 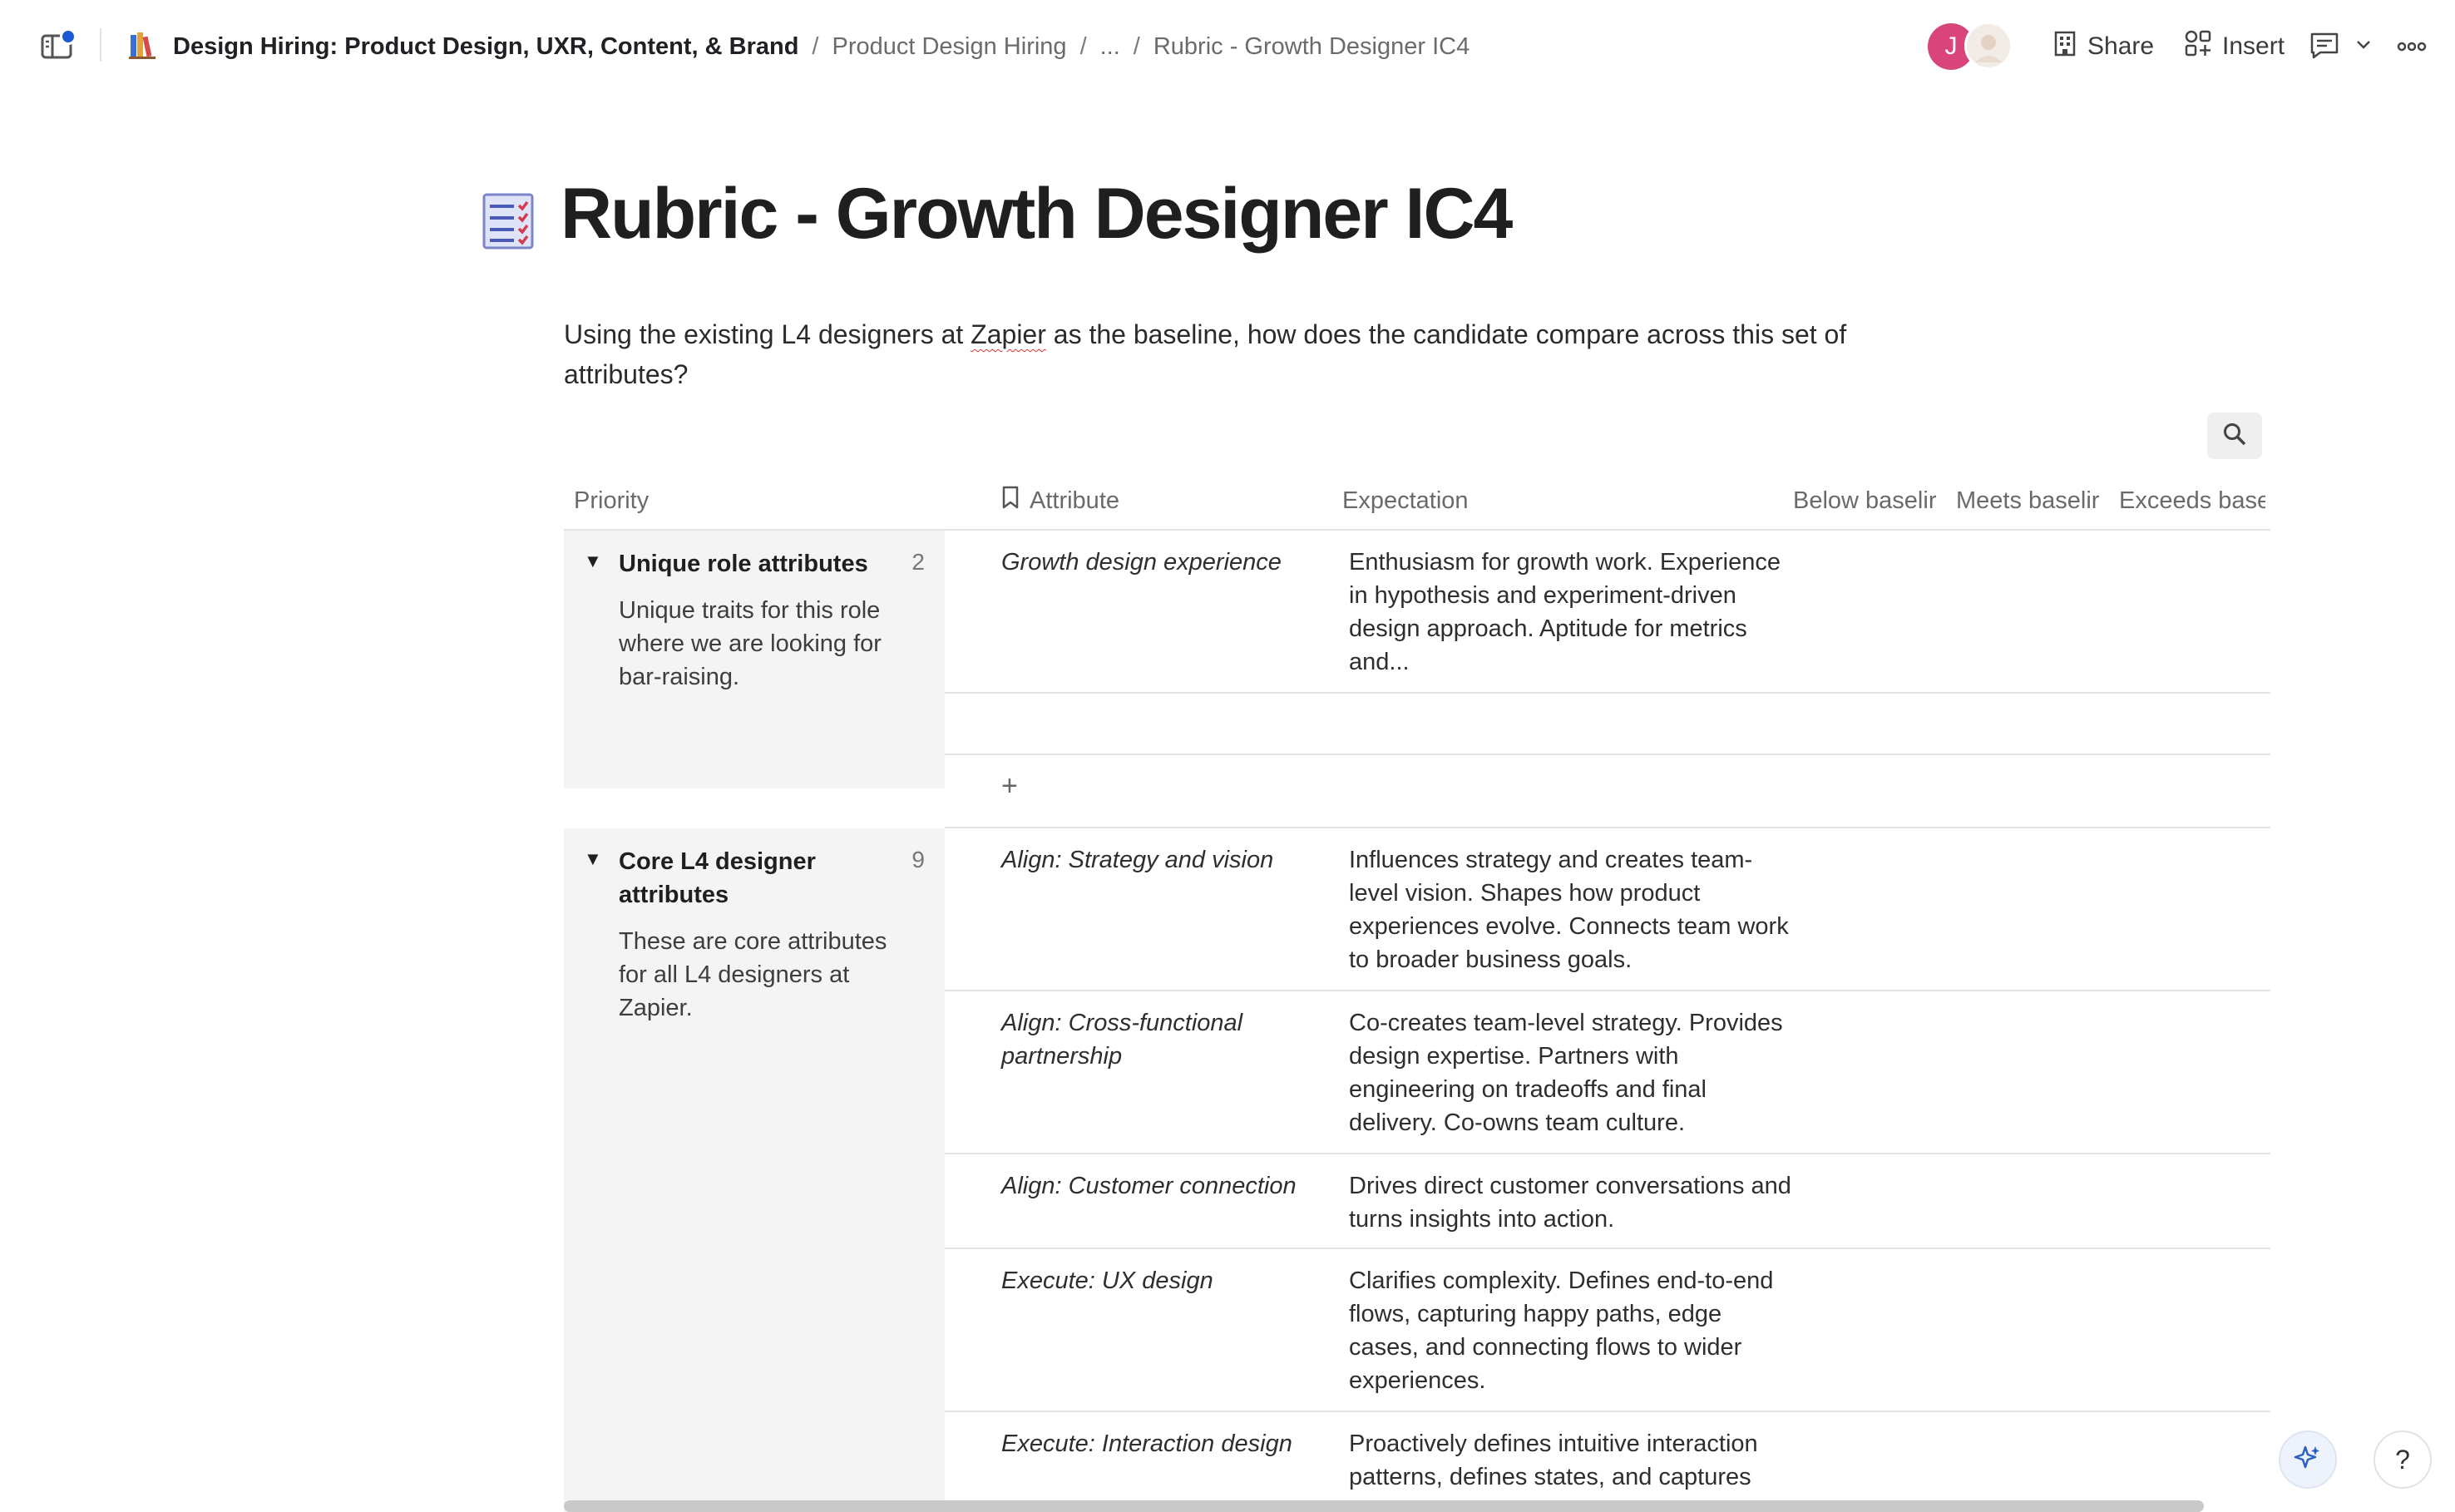 I want to click on add-row-button: +, so click(x=1607, y=791).